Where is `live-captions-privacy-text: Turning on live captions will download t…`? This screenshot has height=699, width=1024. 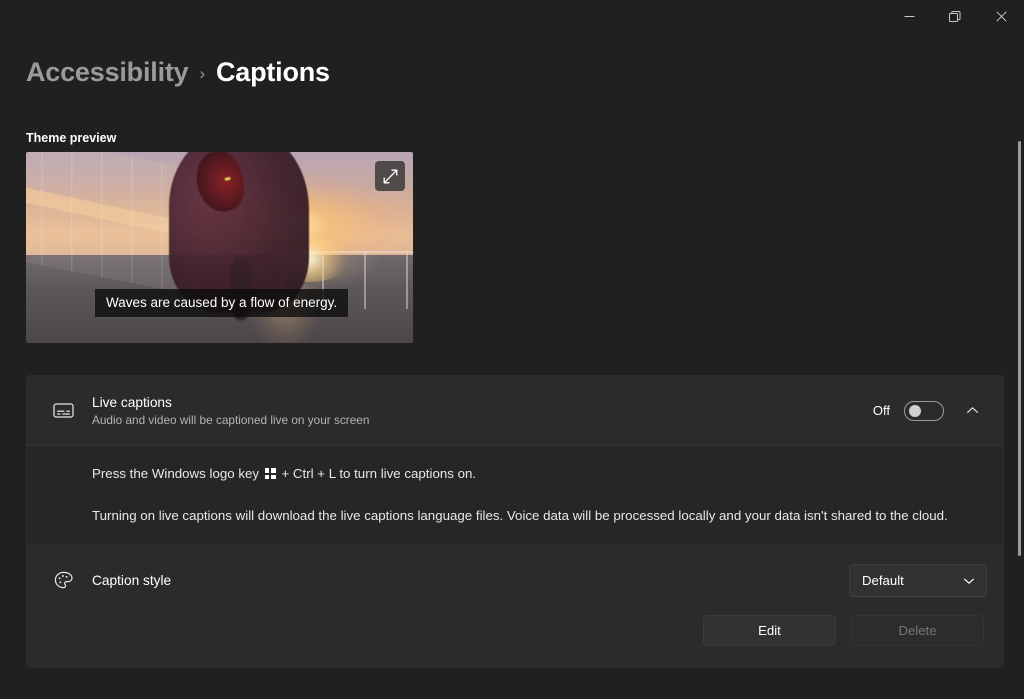 live-captions-privacy-text: Turning on live captions will download t… is located at coordinates (520, 515).